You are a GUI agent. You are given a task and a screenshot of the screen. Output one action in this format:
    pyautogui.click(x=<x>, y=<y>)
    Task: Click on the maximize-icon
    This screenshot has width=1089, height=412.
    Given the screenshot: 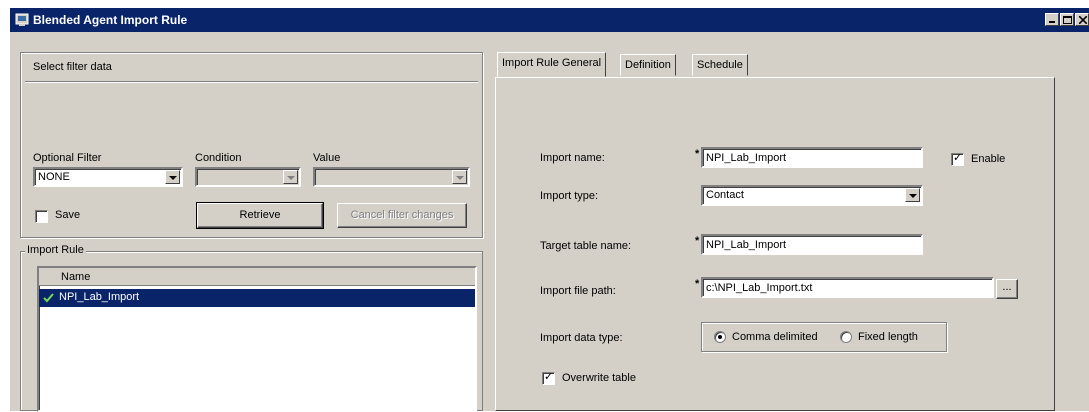 What is the action you would take?
    pyautogui.click(x=1067, y=20)
    